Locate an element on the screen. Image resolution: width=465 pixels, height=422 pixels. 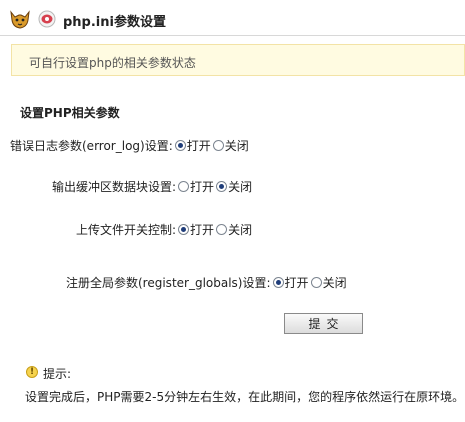
setting-label: 错误日志参数(error_log)设置: is located at coordinates (91, 145).